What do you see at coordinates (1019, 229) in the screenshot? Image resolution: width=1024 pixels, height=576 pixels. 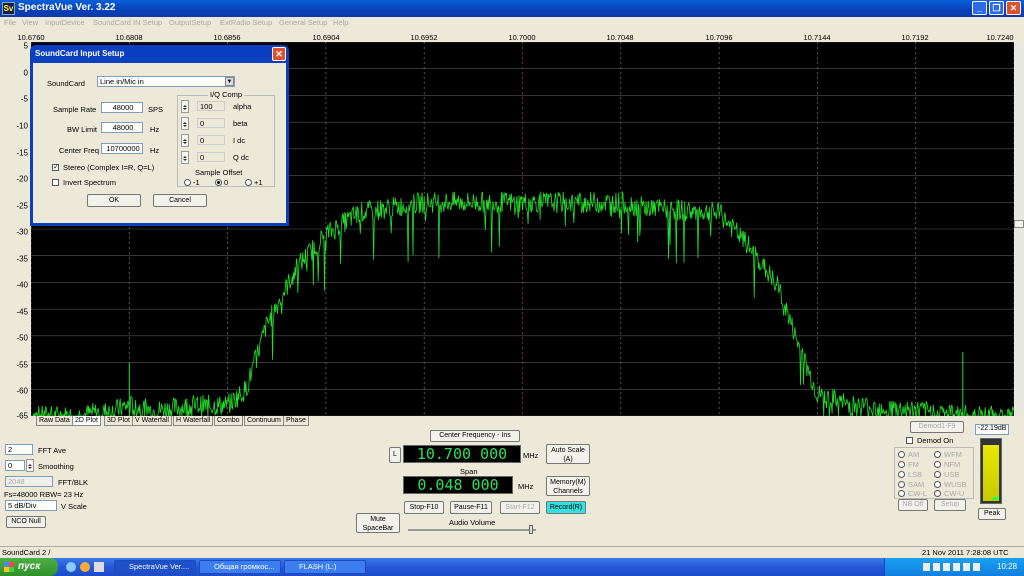 I see `level-scrollbar` at bounding box center [1019, 229].